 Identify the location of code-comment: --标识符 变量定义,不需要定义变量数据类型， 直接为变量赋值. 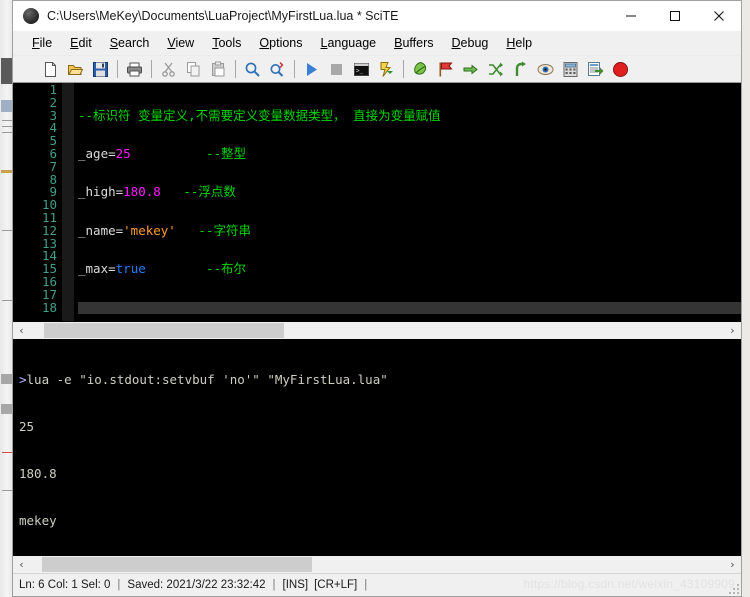
(259, 115).